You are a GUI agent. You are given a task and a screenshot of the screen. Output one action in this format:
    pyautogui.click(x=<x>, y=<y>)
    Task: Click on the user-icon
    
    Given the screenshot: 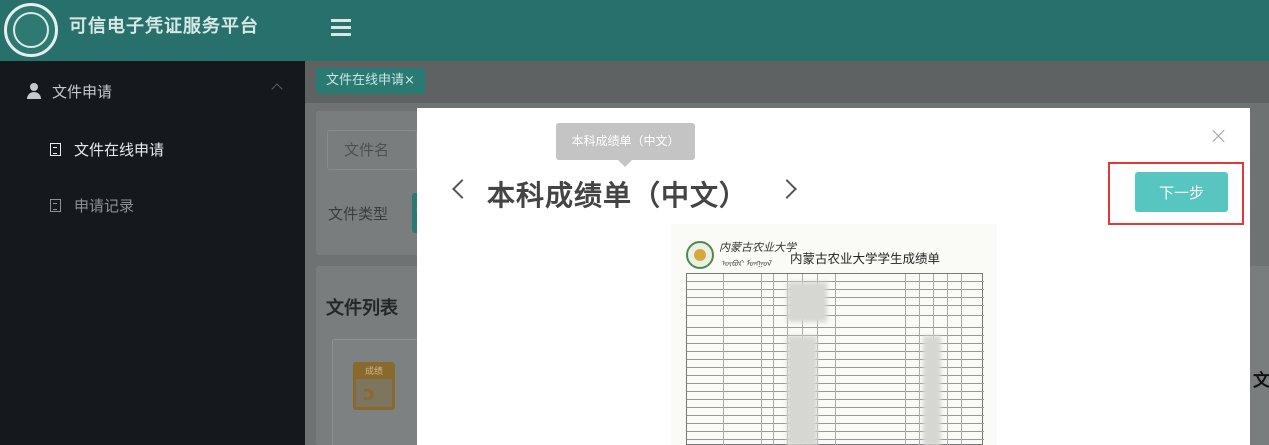 What is the action you would take?
    pyautogui.click(x=34, y=91)
    